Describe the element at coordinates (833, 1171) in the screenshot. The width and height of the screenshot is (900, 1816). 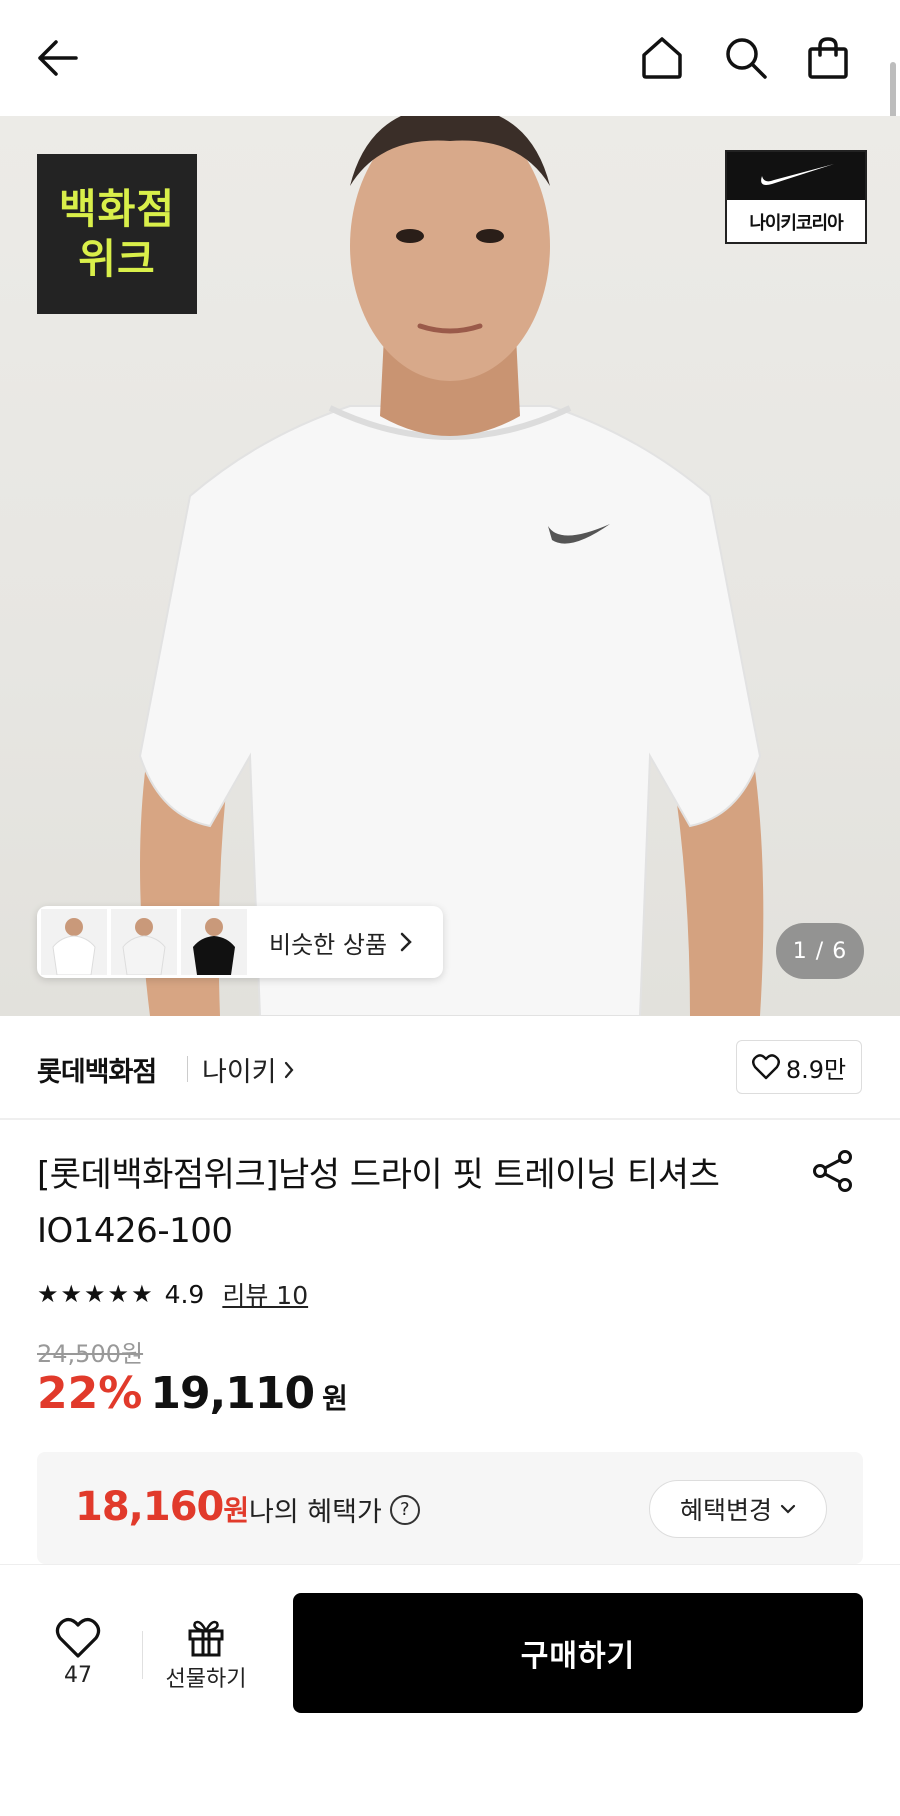
I see `share-icon` at that location.